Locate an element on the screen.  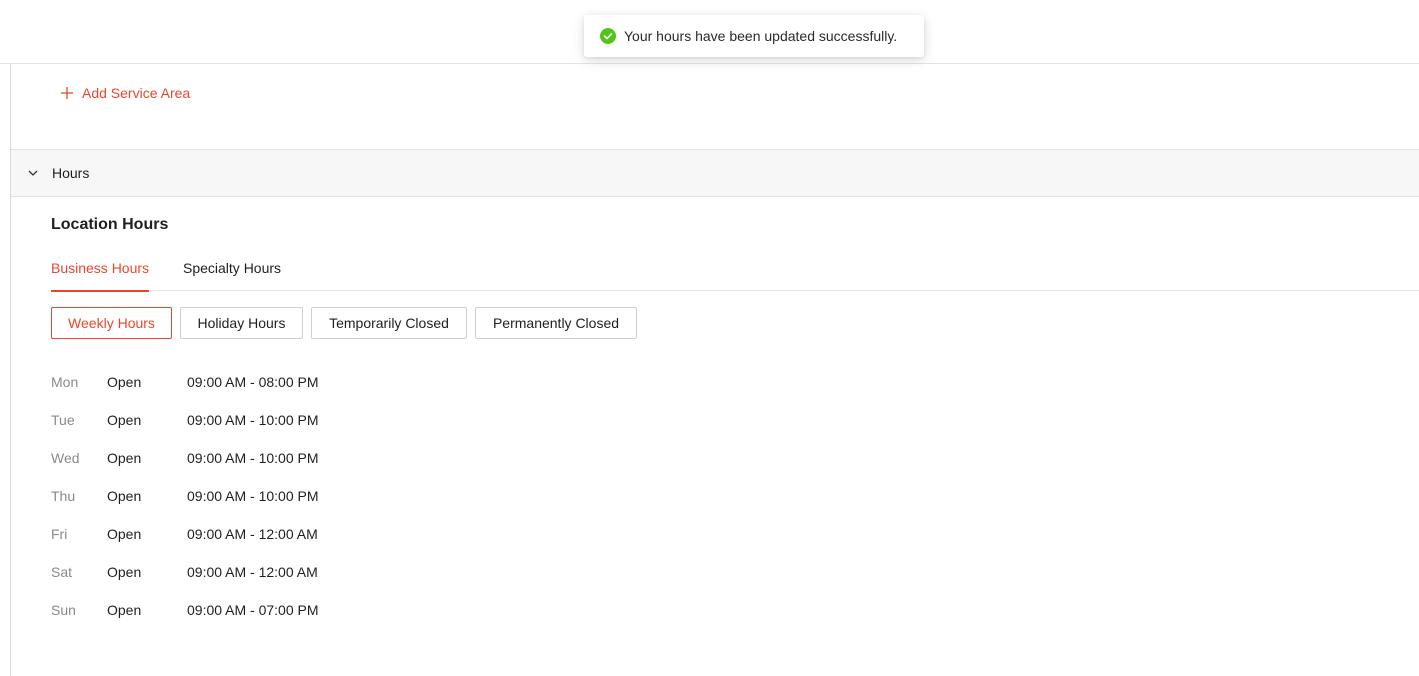
tab-specialty-hours: Specialty Hours is located at coordinates (232, 275).